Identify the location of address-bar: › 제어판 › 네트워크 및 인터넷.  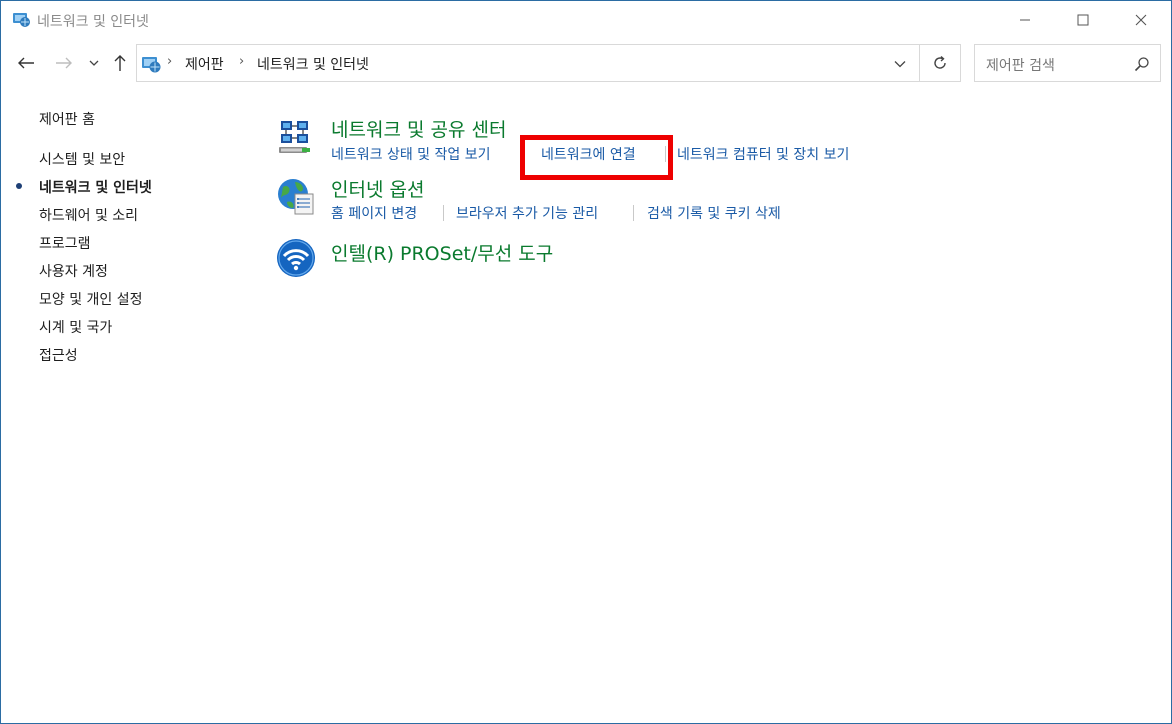
(528, 63).